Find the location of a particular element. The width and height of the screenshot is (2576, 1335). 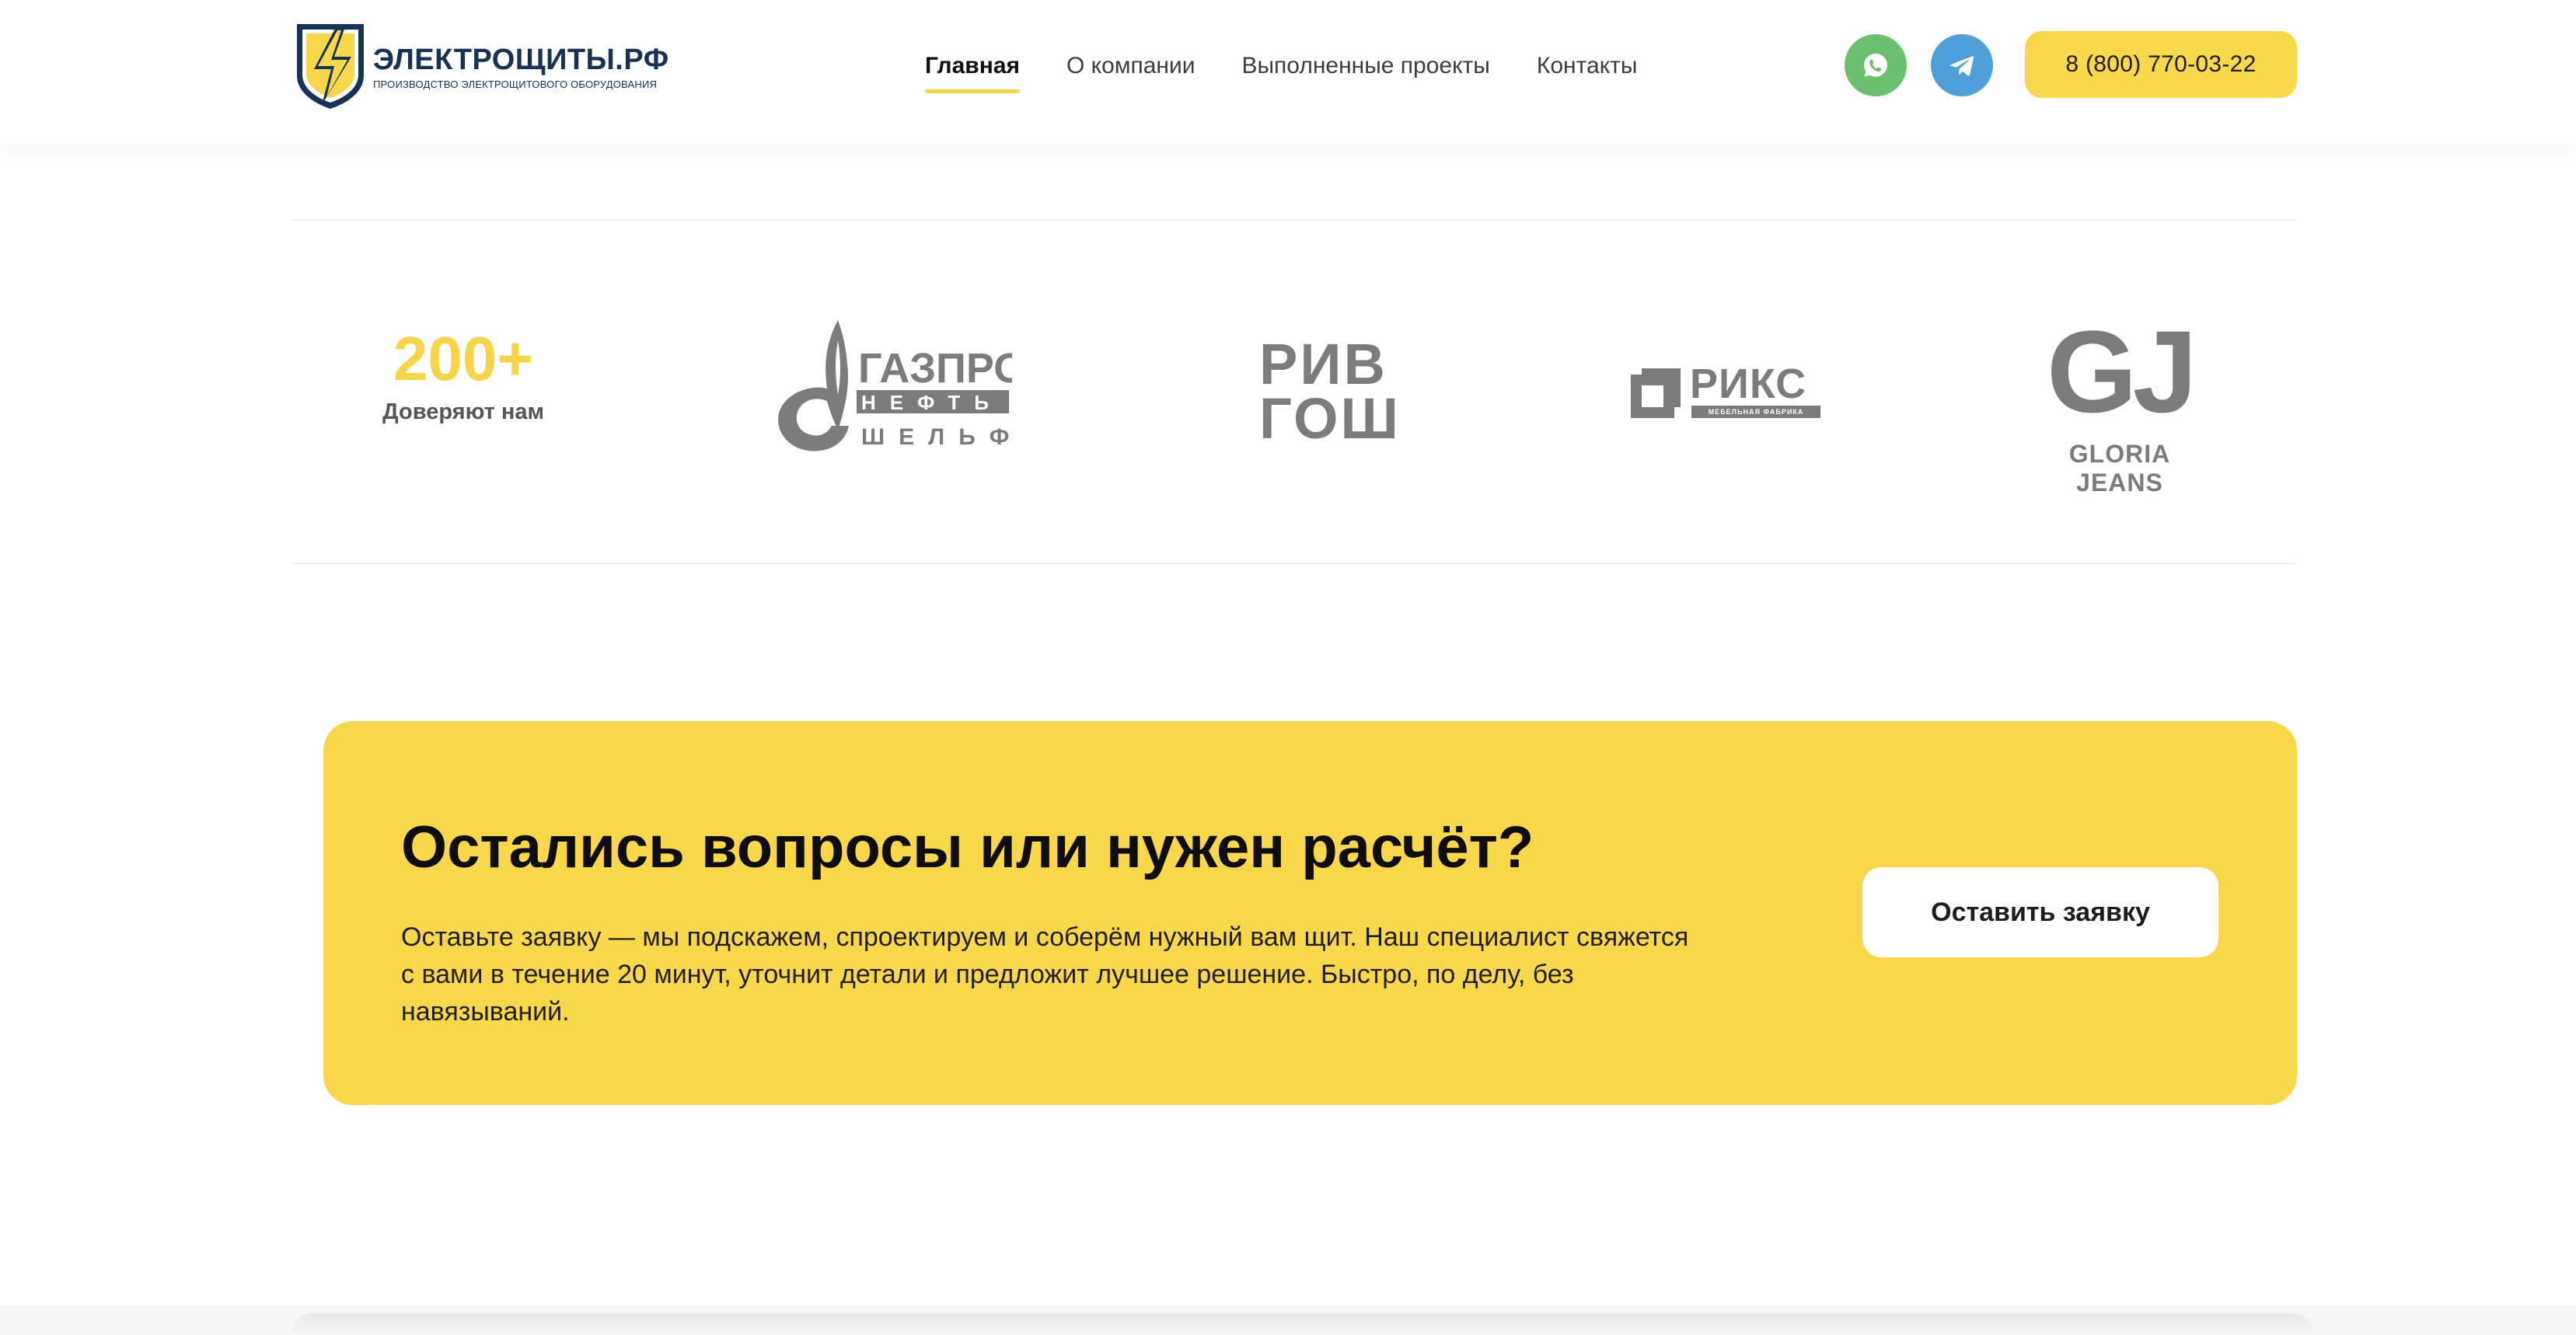

nav-item-about: О компании is located at coordinates (1131, 70).